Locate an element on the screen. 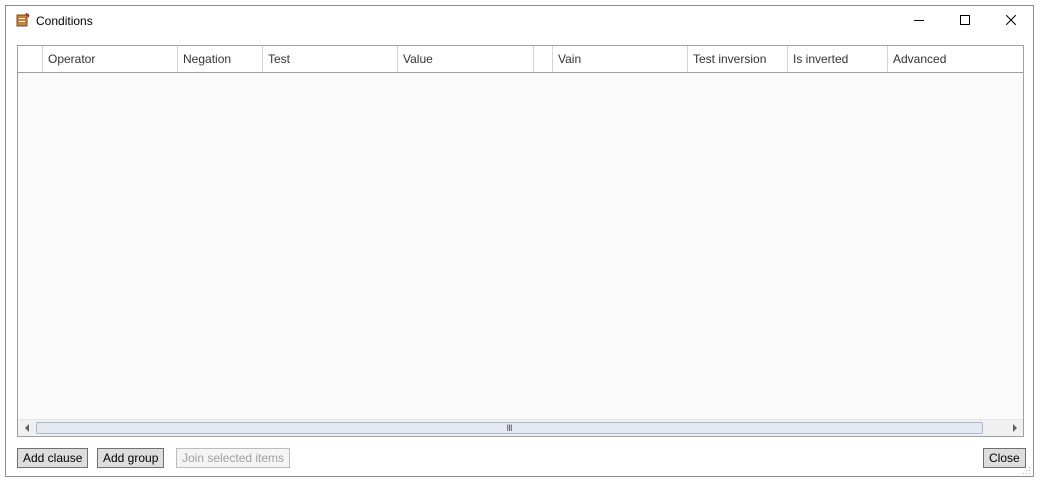 The height and width of the screenshot is (482, 1040). column-header-vain: Vain is located at coordinates (620, 59).